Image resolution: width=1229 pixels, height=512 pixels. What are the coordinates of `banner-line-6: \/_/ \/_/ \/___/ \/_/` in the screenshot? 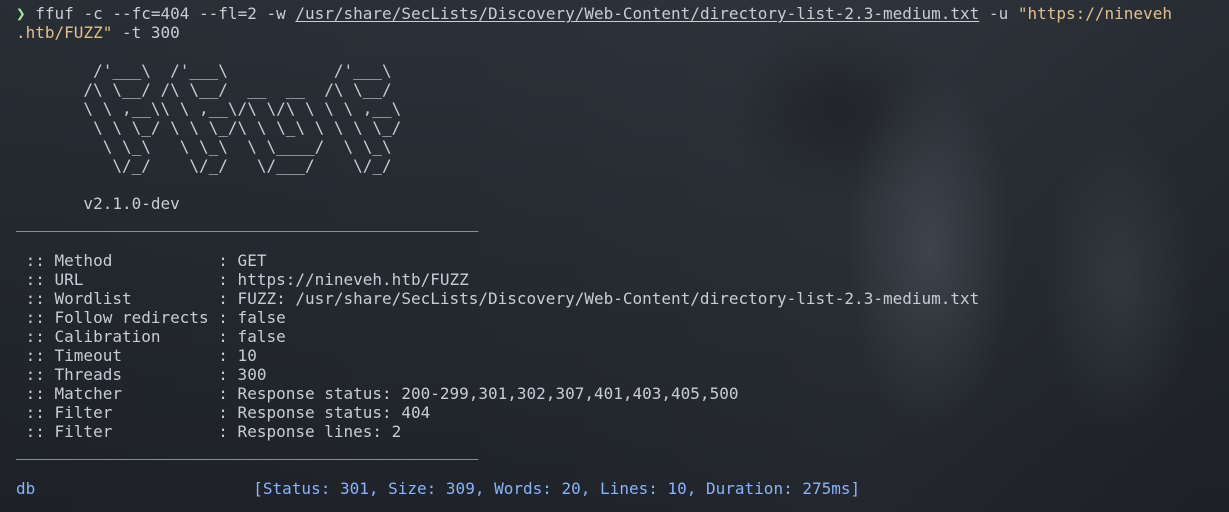 It's located at (204, 165).